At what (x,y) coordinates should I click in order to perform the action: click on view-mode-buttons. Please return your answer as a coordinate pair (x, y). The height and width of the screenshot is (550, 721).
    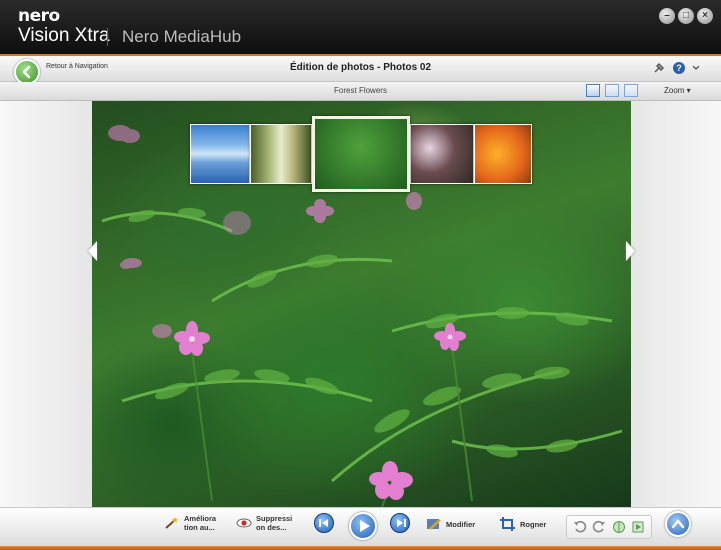
    Looking at the image, I should click on (612, 90).